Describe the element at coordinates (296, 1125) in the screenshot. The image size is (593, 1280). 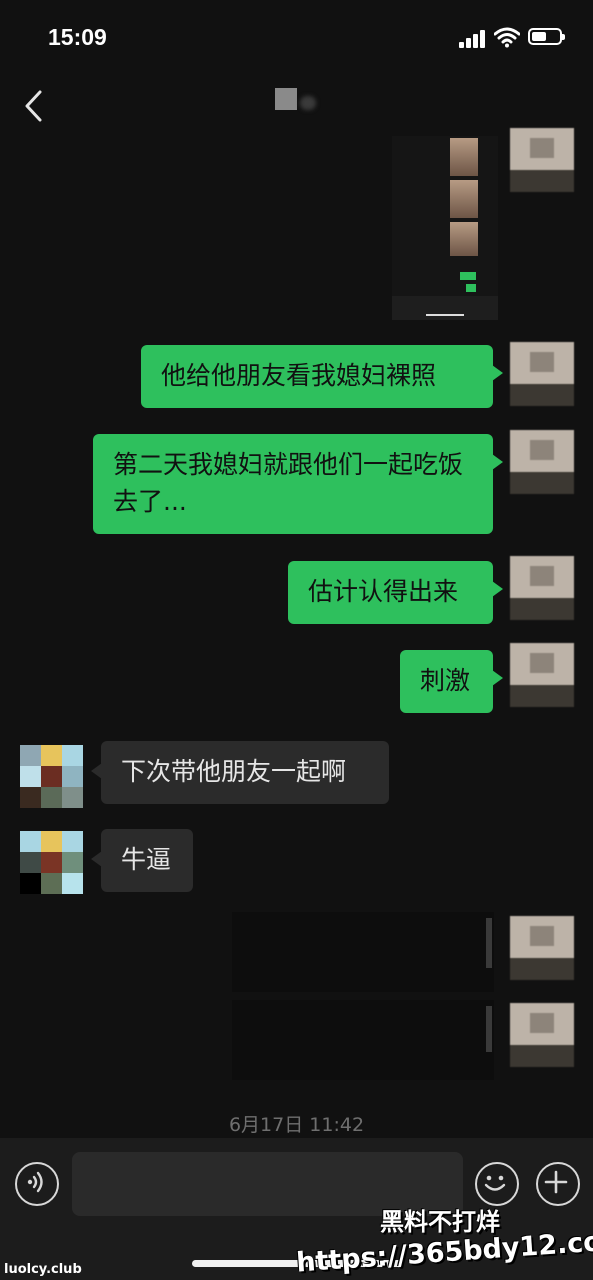
I see `message-timestamp: 6月17日 11:42` at that location.